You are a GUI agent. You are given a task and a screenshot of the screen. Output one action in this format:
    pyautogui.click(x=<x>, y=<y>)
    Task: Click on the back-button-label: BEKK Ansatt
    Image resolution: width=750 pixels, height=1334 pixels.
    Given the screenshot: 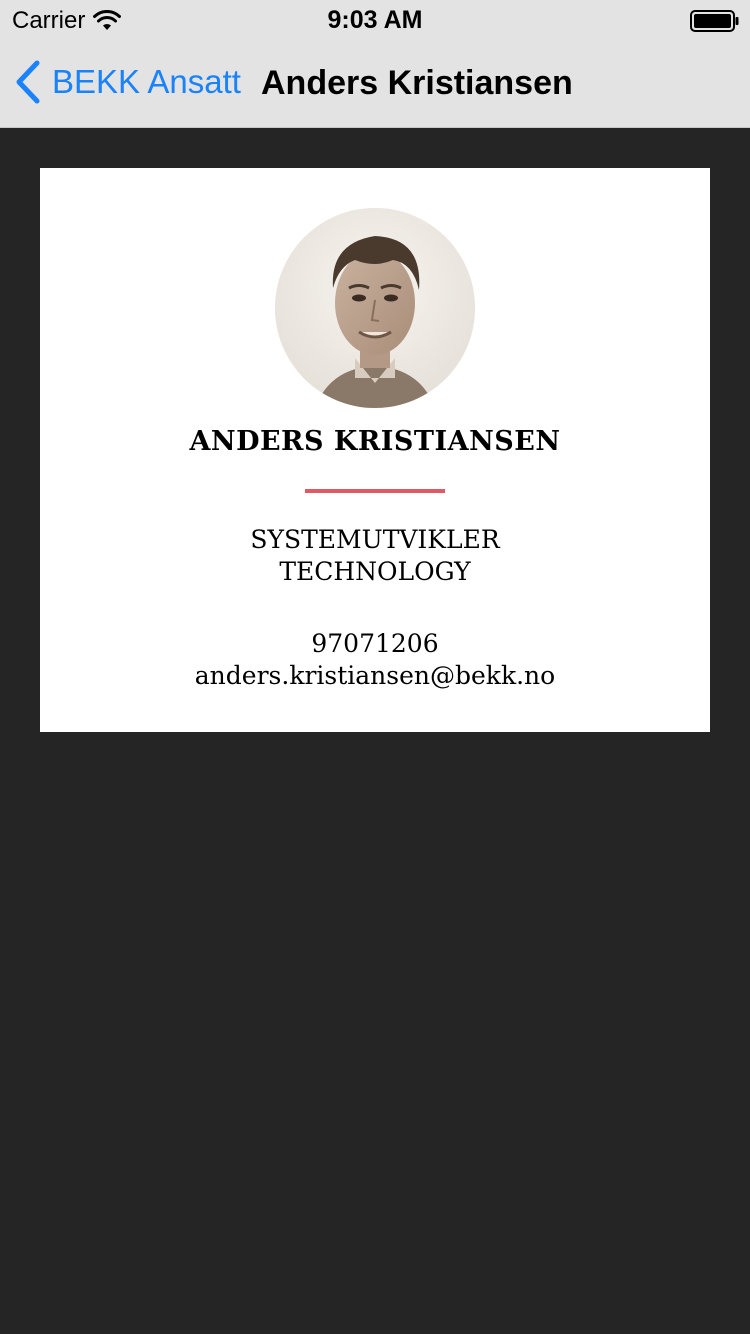 What is the action you would take?
    pyautogui.click(x=146, y=81)
    